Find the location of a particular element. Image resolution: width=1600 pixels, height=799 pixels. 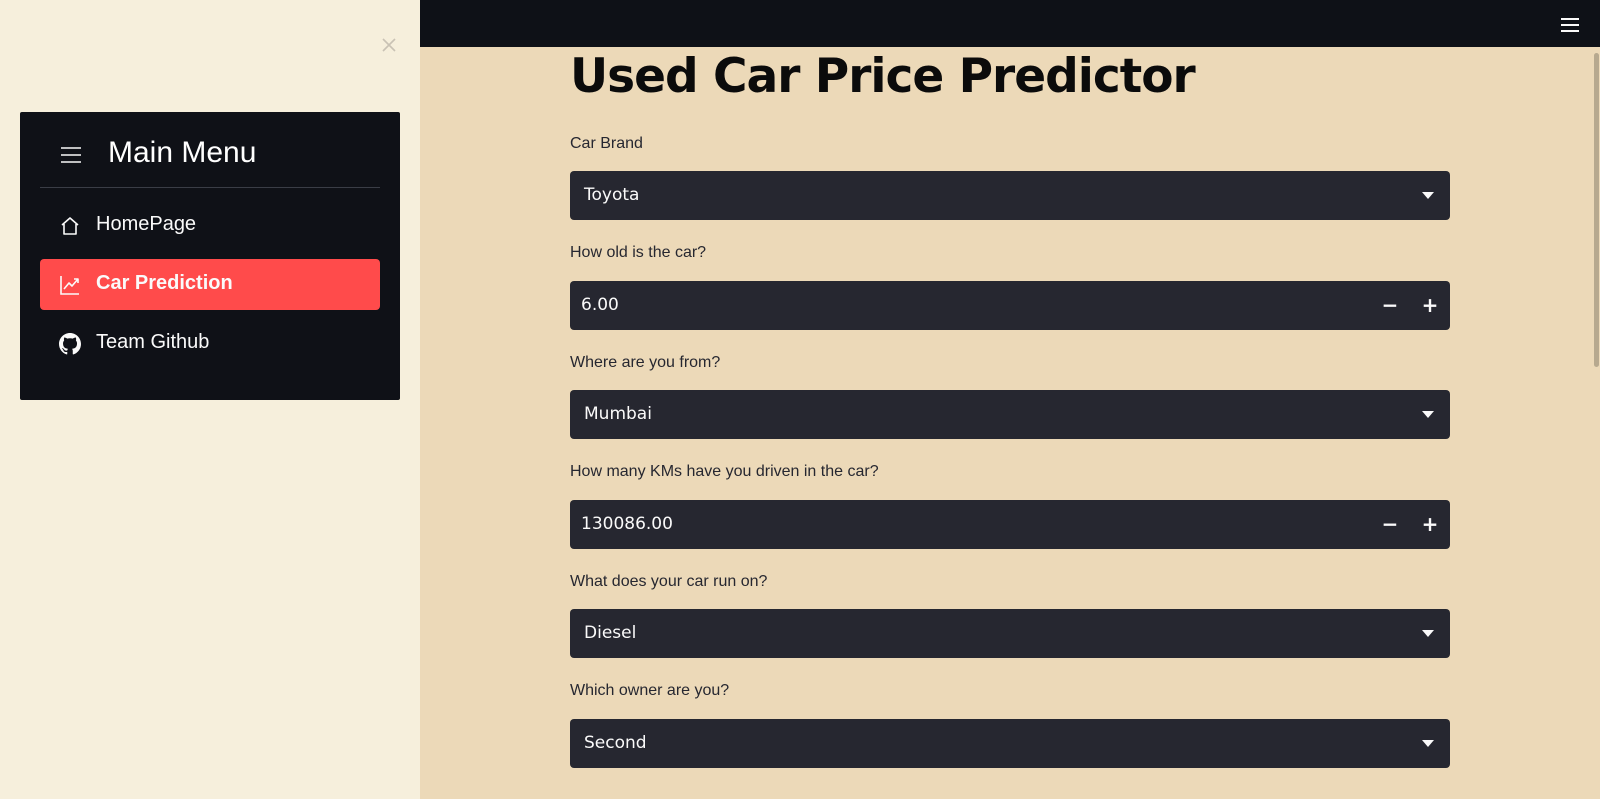

fuel-type-value: Diesel is located at coordinates (610, 633).